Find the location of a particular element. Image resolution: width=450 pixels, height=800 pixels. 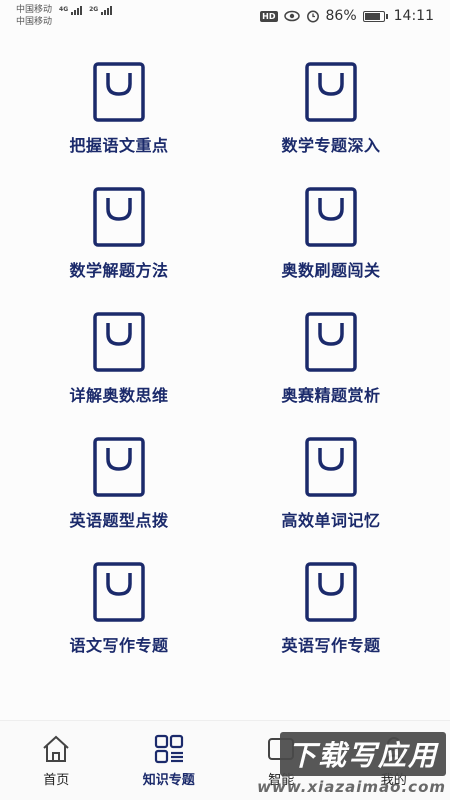

network-type-2: 2G is located at coordinates (94, 9).